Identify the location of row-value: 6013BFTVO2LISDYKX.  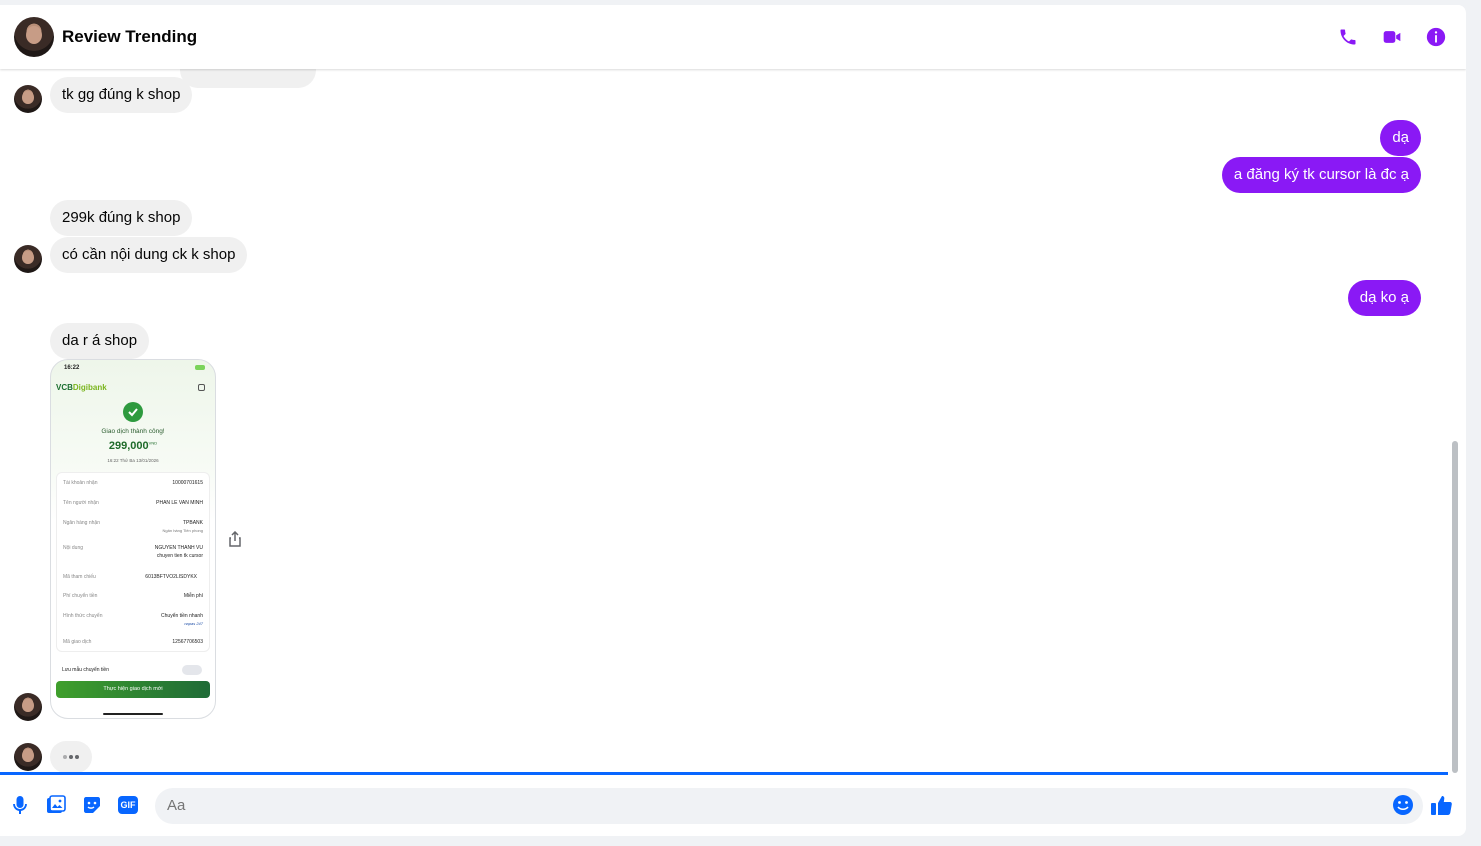
(171, 577).